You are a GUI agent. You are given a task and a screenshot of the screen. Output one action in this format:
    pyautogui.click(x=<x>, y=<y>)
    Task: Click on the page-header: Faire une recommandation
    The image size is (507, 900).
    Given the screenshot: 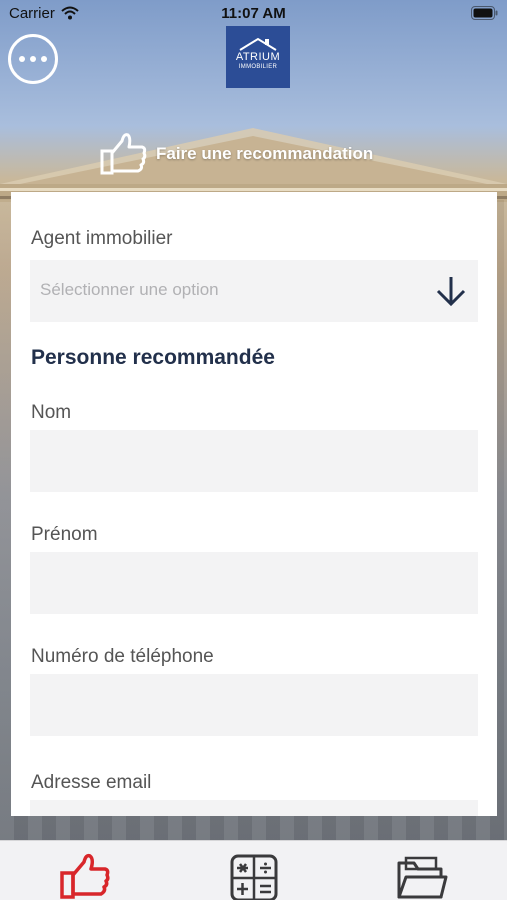 What is the action you would take?
    pyautogui.click(x=236, y=154)
    